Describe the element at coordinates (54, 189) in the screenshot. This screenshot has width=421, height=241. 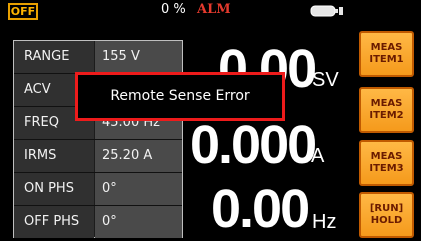
I see `param-label: ON PHS` at that location.